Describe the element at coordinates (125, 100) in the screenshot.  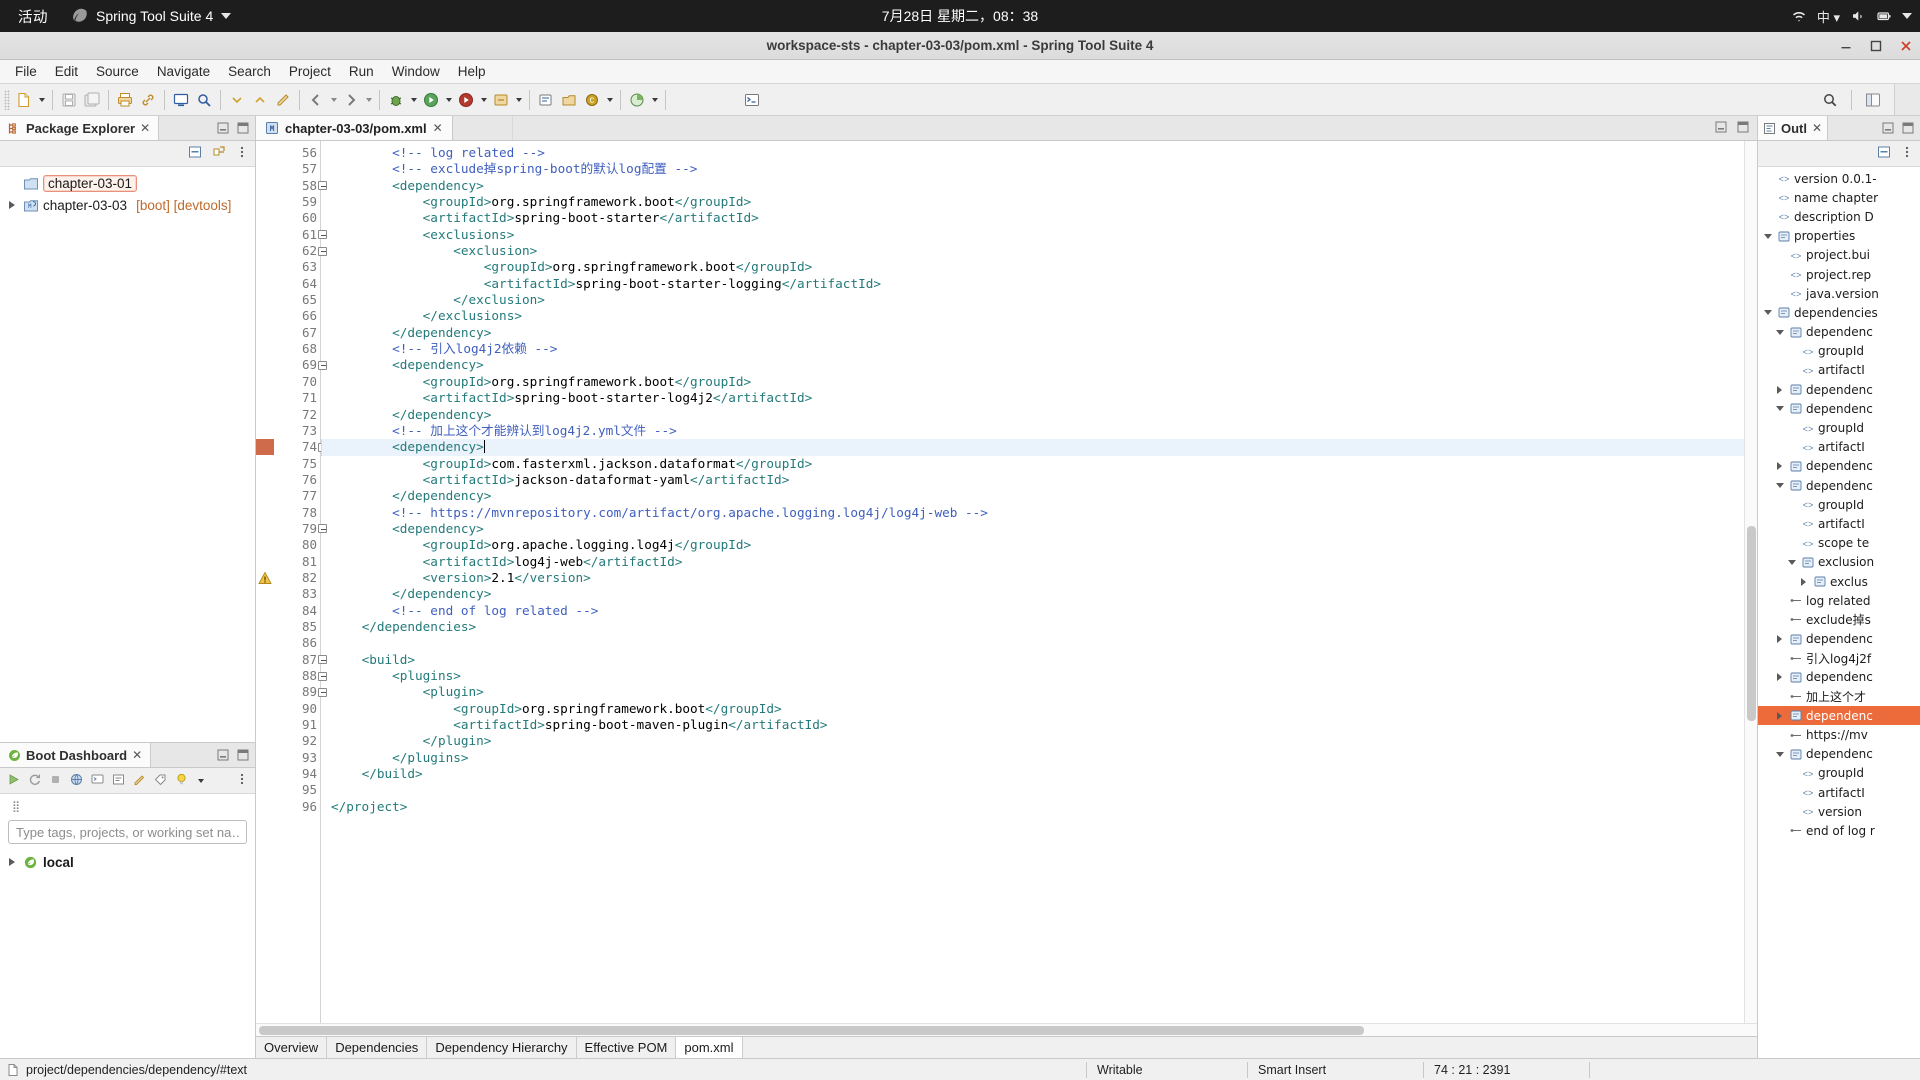
I see `print-icon` at that location.